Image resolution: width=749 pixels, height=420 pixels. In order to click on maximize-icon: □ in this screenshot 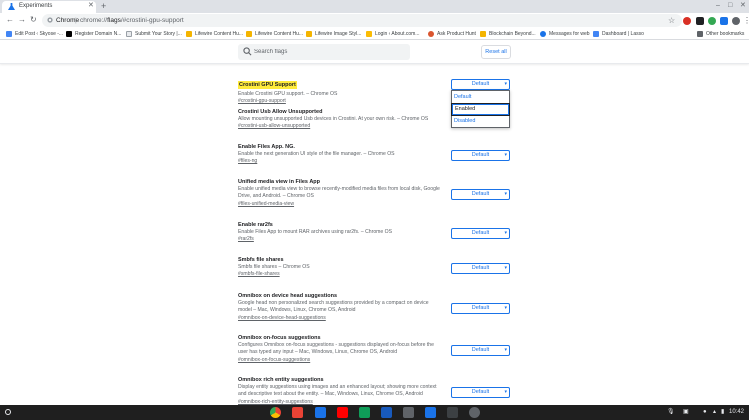, I will do `click(730, 6)`.